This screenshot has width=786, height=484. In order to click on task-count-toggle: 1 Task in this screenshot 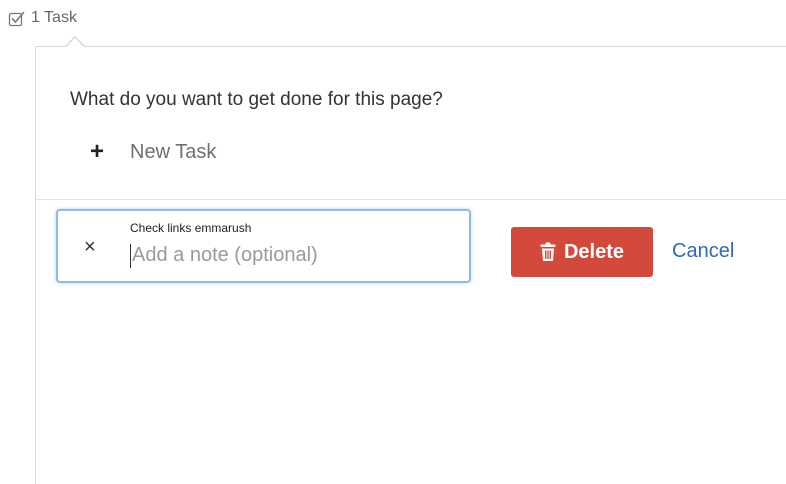, I will do `click(42, 18)`.